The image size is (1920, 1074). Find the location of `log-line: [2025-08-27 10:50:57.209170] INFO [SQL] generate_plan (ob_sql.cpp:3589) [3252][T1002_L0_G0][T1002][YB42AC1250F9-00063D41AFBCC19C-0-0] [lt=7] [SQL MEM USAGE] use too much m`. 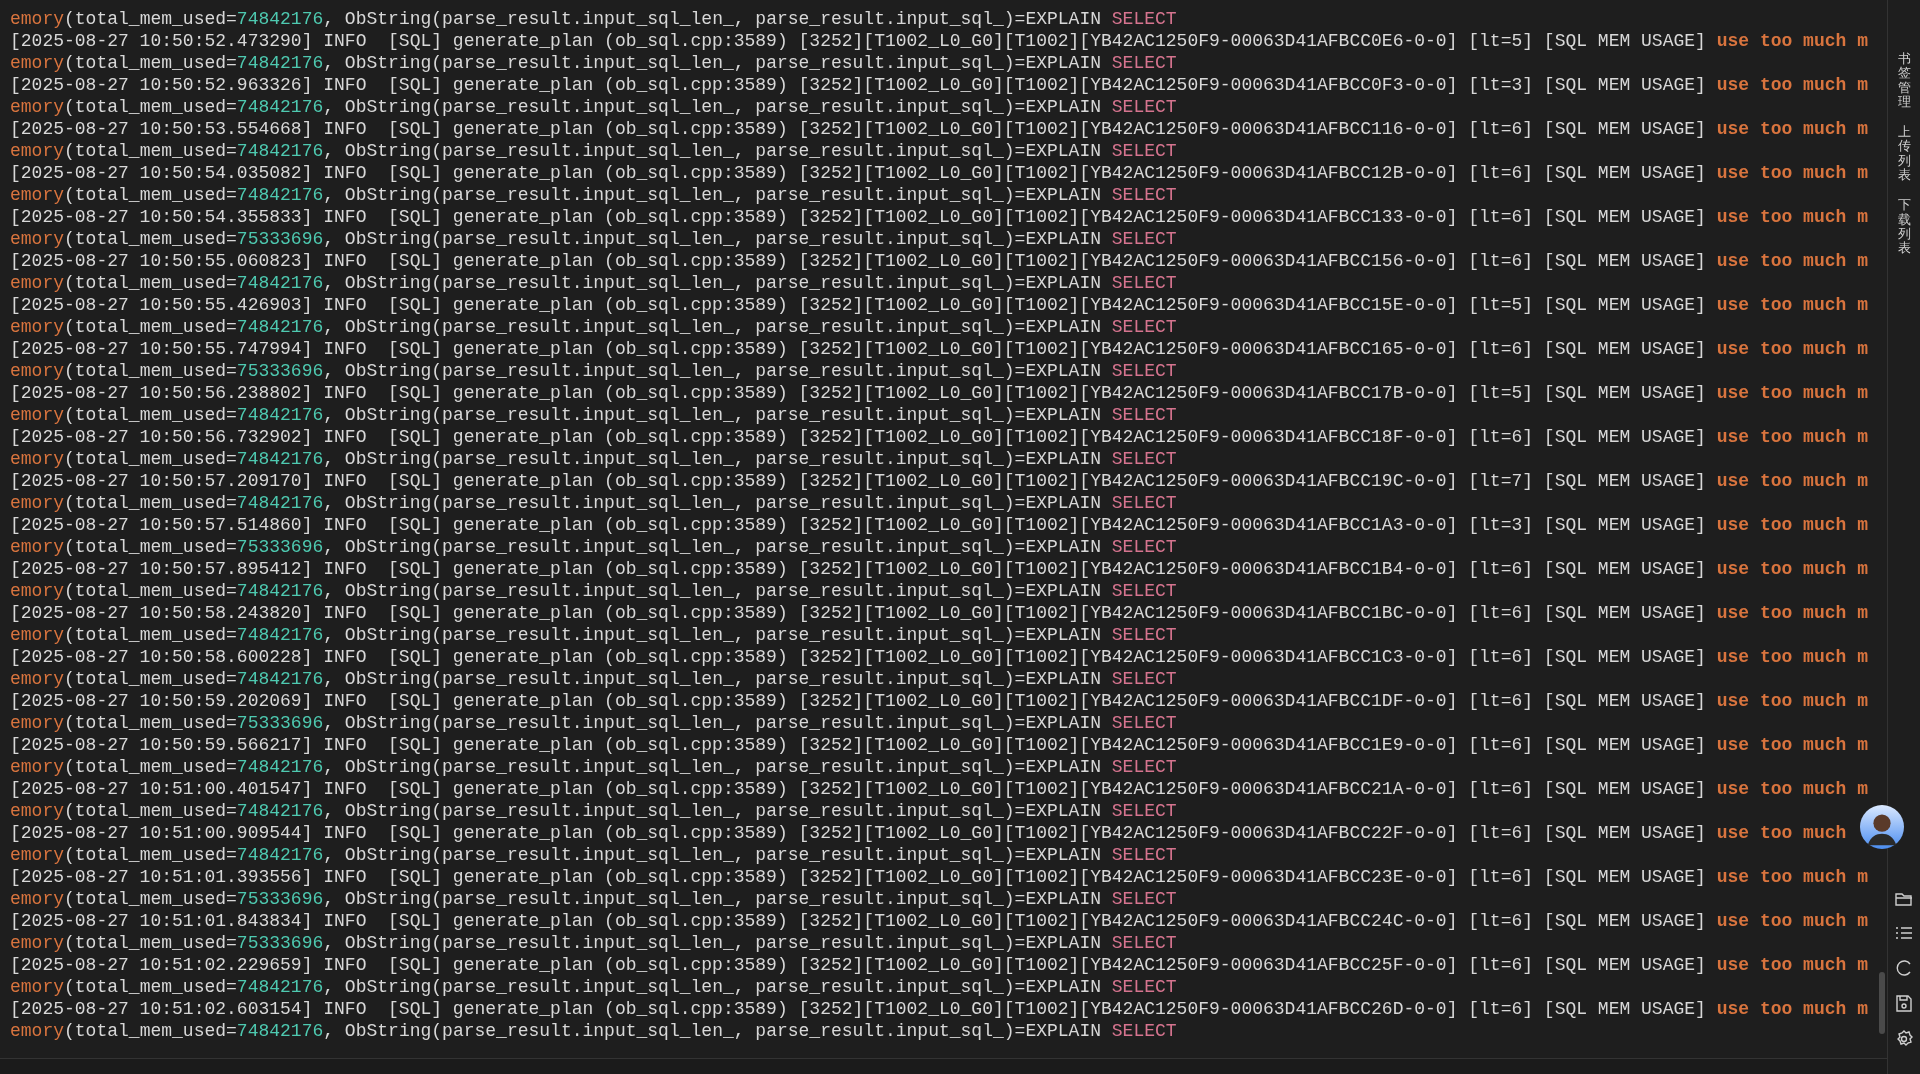

log-line: [2025-08-27 10:50:57.209170] INFO [SQL] generate_plan (ob_sql.cpp:3589) [3252][T1002_L0_G0][T1002][YB42AC1250F9-00063D41AFBCC19C-0-0] [lt=7] [SQL MEM USAGE] use too much m is located at coordinates (939, 481).